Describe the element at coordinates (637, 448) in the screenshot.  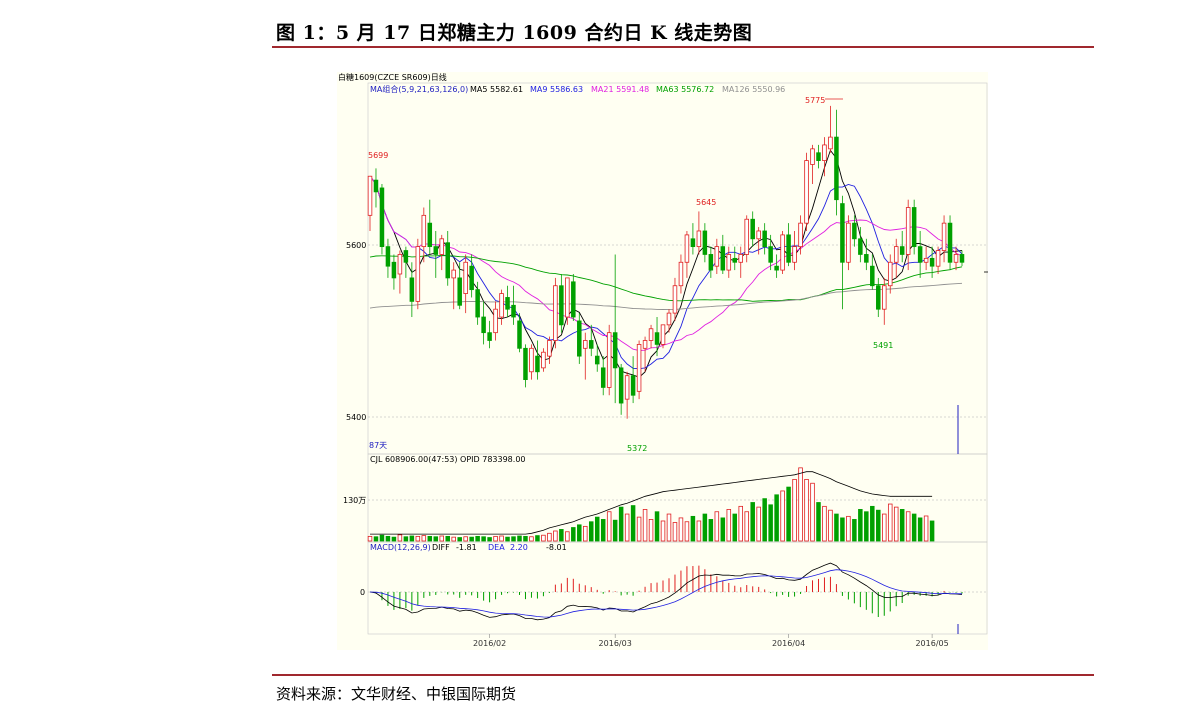
I see `annotation-5372: 5372` at that location.